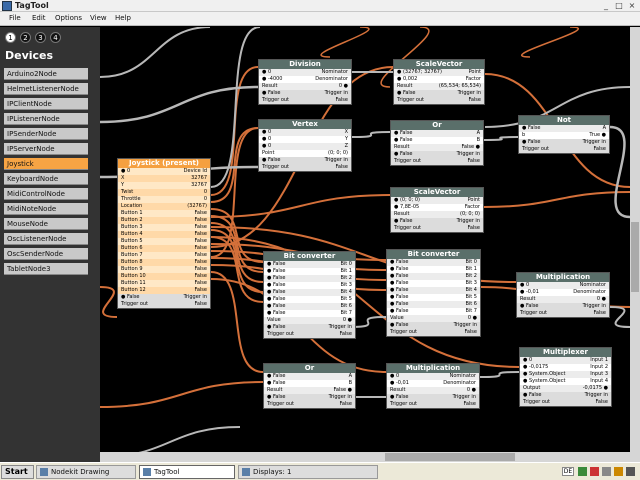 This screenshot has height=480, width=640. I want to click on antivirus-icon, so click(594, 471).